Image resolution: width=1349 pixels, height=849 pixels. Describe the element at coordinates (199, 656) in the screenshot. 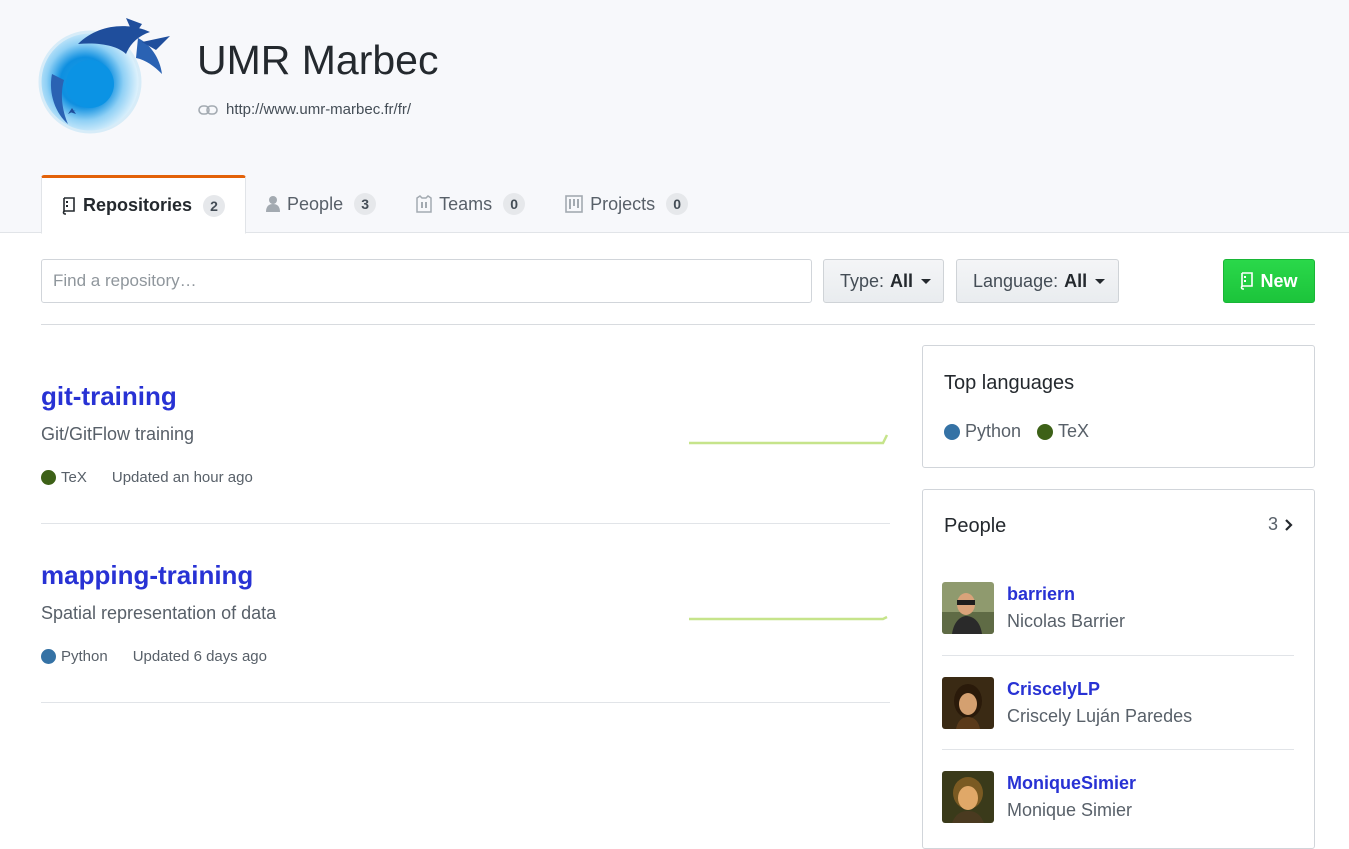

I see `repo-updated: Updated 6 days ago` at that location.